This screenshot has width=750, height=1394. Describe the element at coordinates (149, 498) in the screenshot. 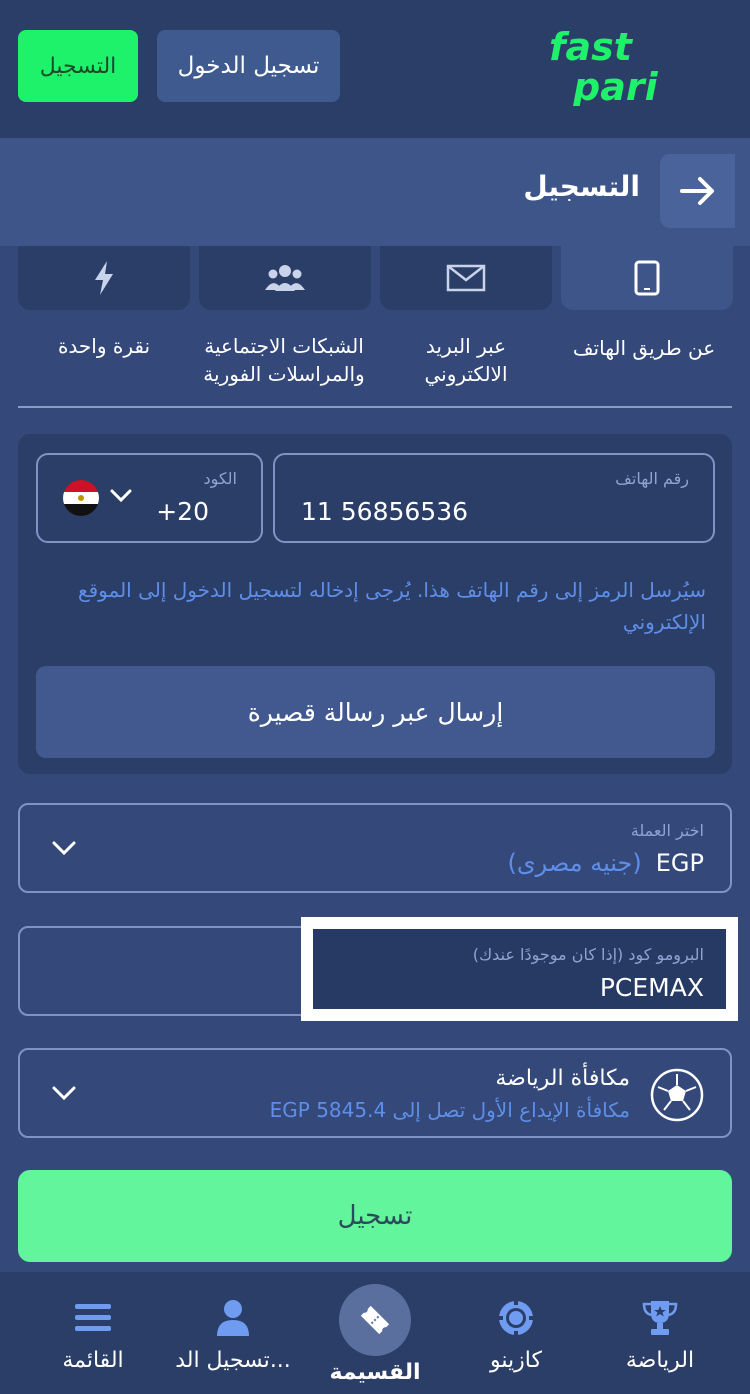

I see `country-code-select: الكود +20` at that location.